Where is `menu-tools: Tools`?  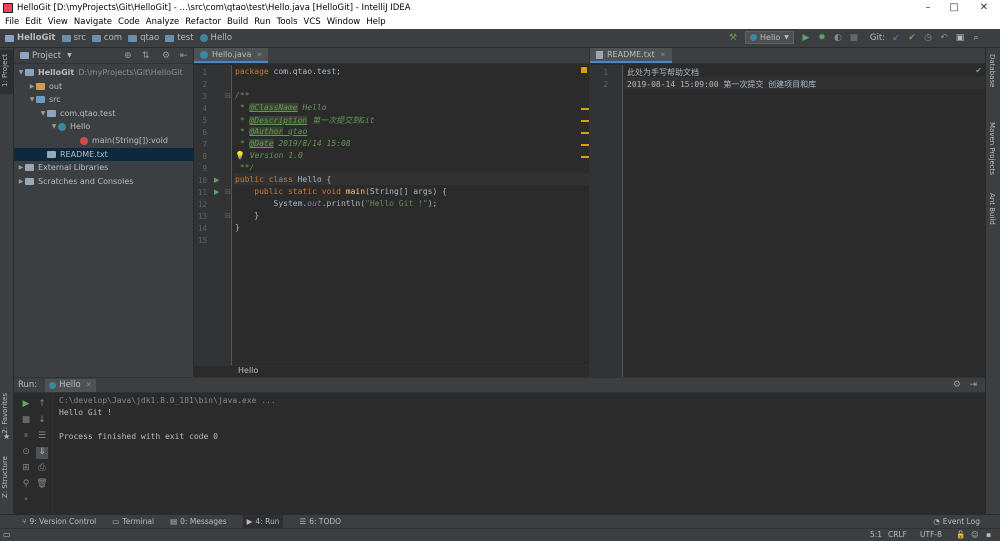
menu-tools: Tools is located at coordinates (287, 22).